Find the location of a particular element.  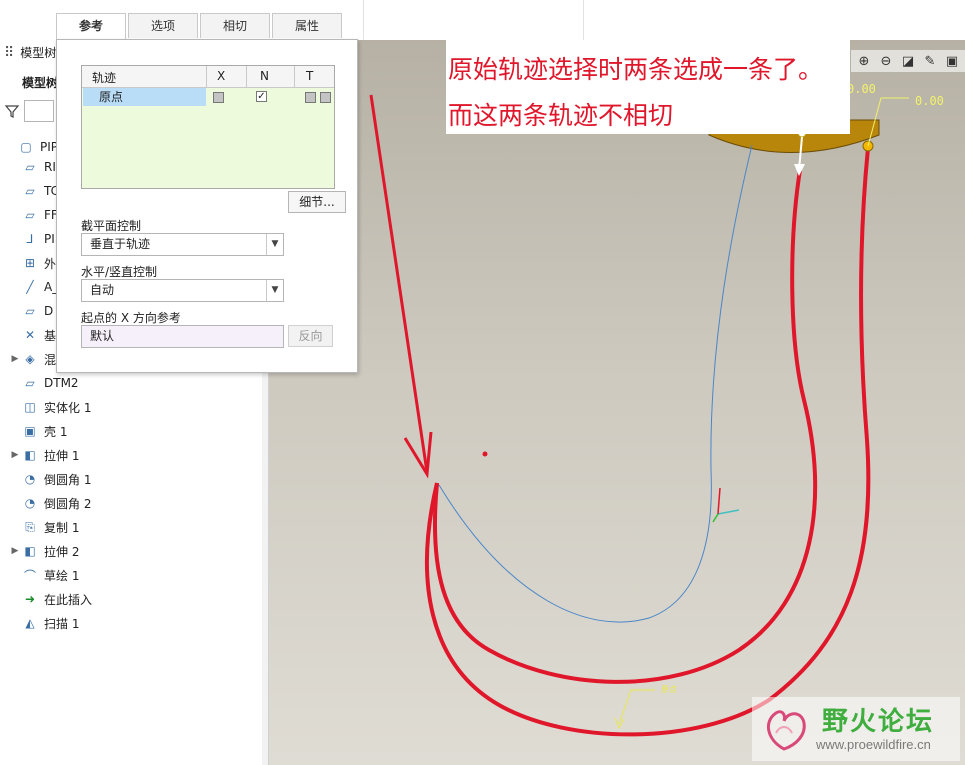

tree-item: ▶ ◧ 拉伸 2 is located at coordinates (44, 551).